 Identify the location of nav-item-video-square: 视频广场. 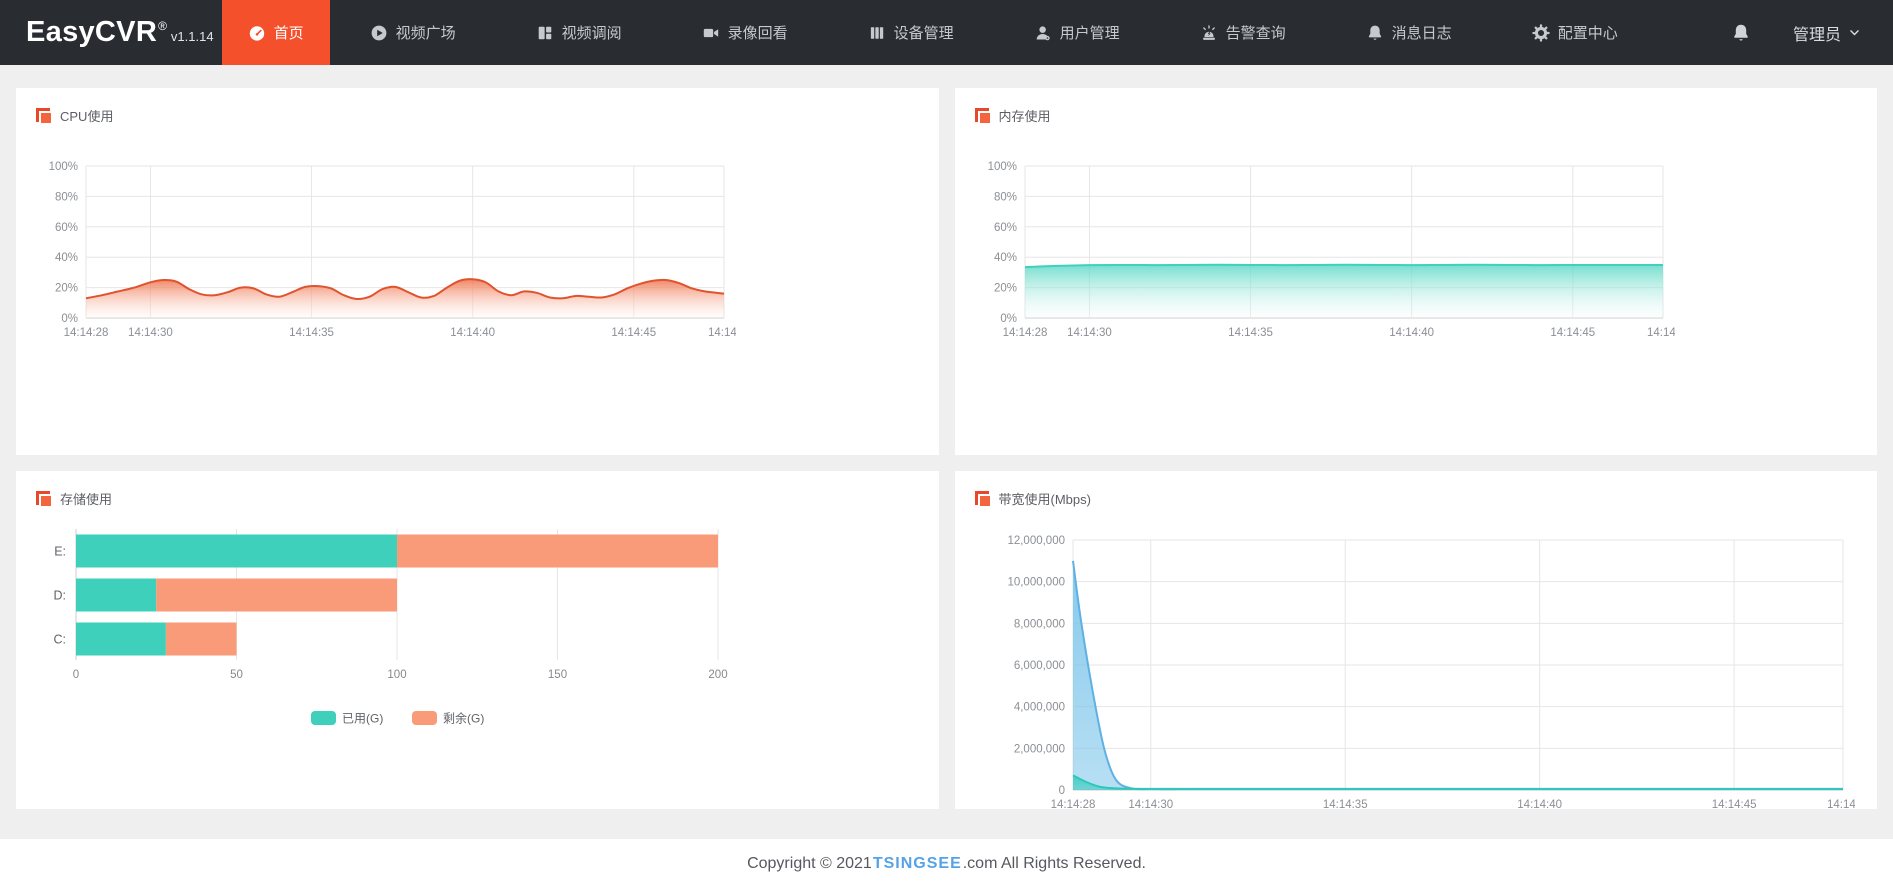
(413, 32).